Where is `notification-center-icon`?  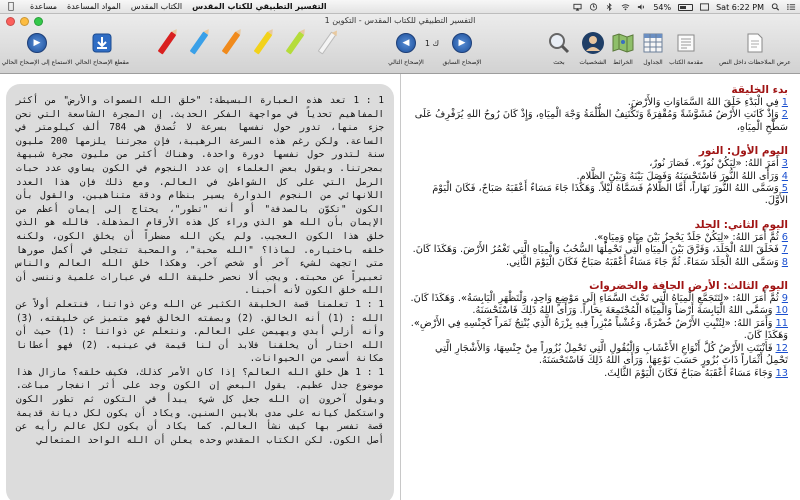
notification-center-icon is located at coordinates (791, 7).